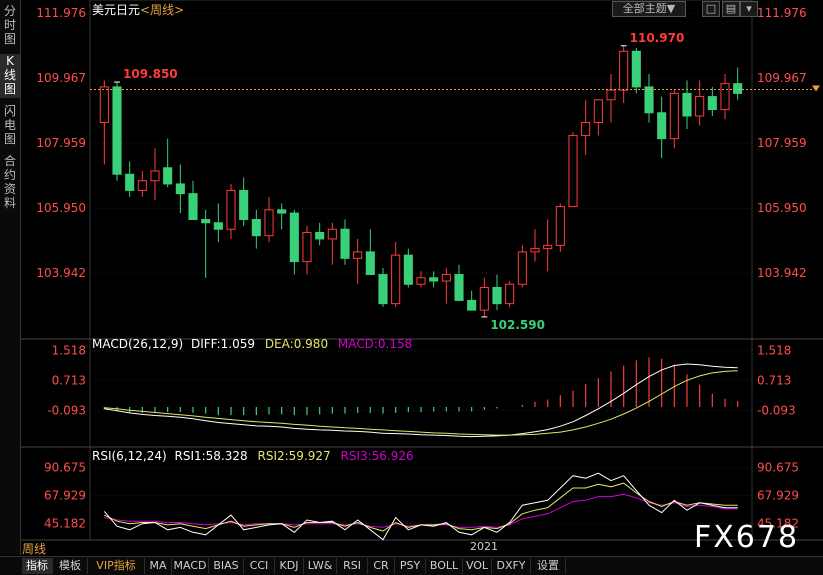 This screenshot has height=575, width=823. Describe the element at coordinates (34, 549) in the screenshot. I see `period-tag: 周线` at that location.